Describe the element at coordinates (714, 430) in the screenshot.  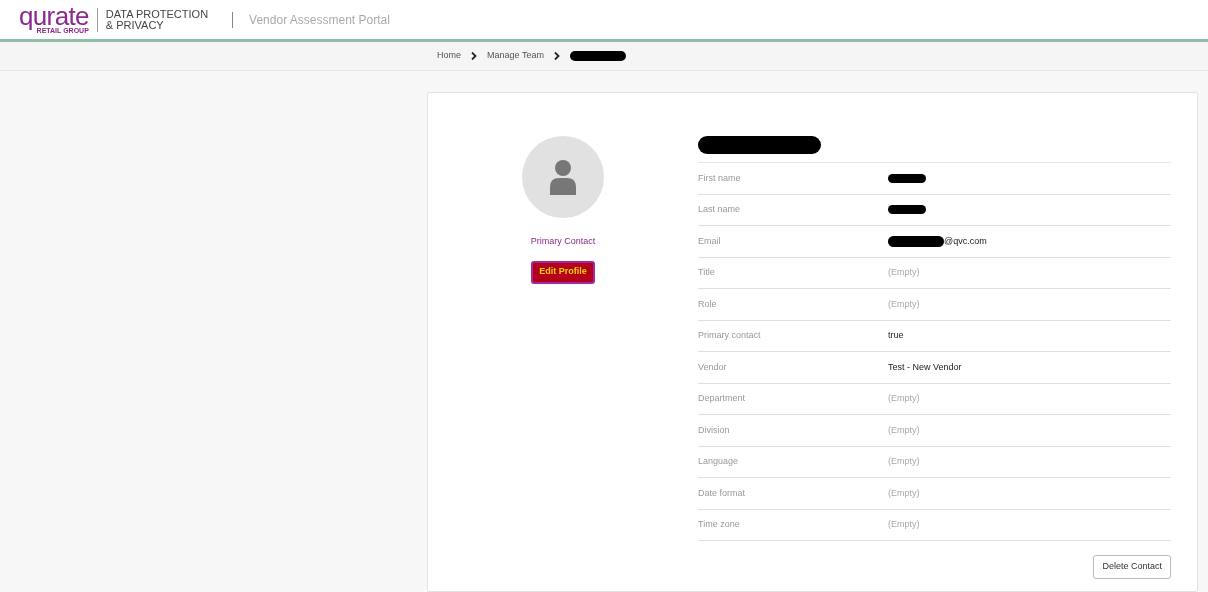
I see `field-label: Division` at that location.